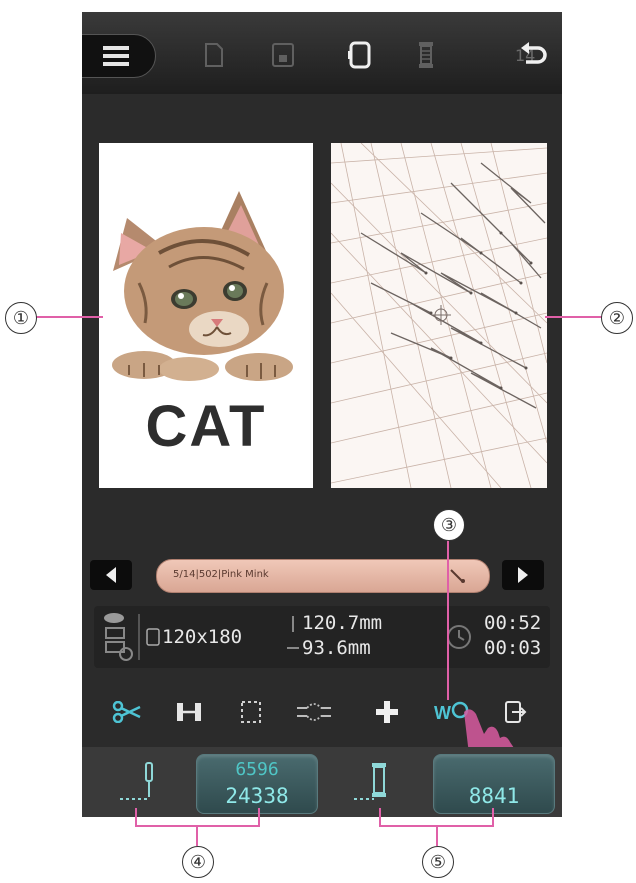 The height and width of the screenshot is (883, 636). I want to click on thread-color-bar: 5/14|502|Pink Mink, so click(323, 576).